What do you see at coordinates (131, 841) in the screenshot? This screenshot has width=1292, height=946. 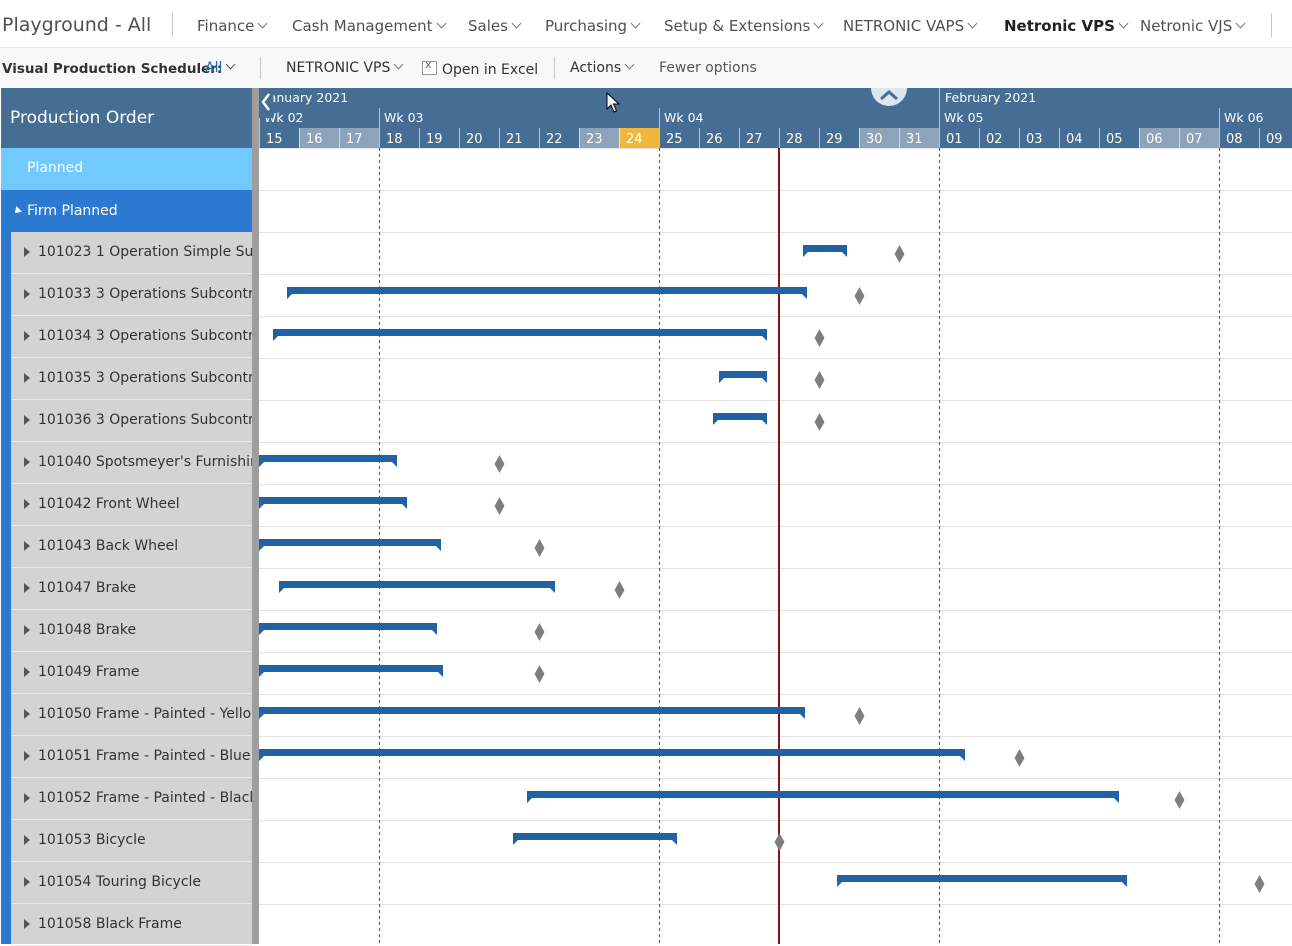 I see `order-row: 101053 Bicycle` at bounding box center [131, 841].